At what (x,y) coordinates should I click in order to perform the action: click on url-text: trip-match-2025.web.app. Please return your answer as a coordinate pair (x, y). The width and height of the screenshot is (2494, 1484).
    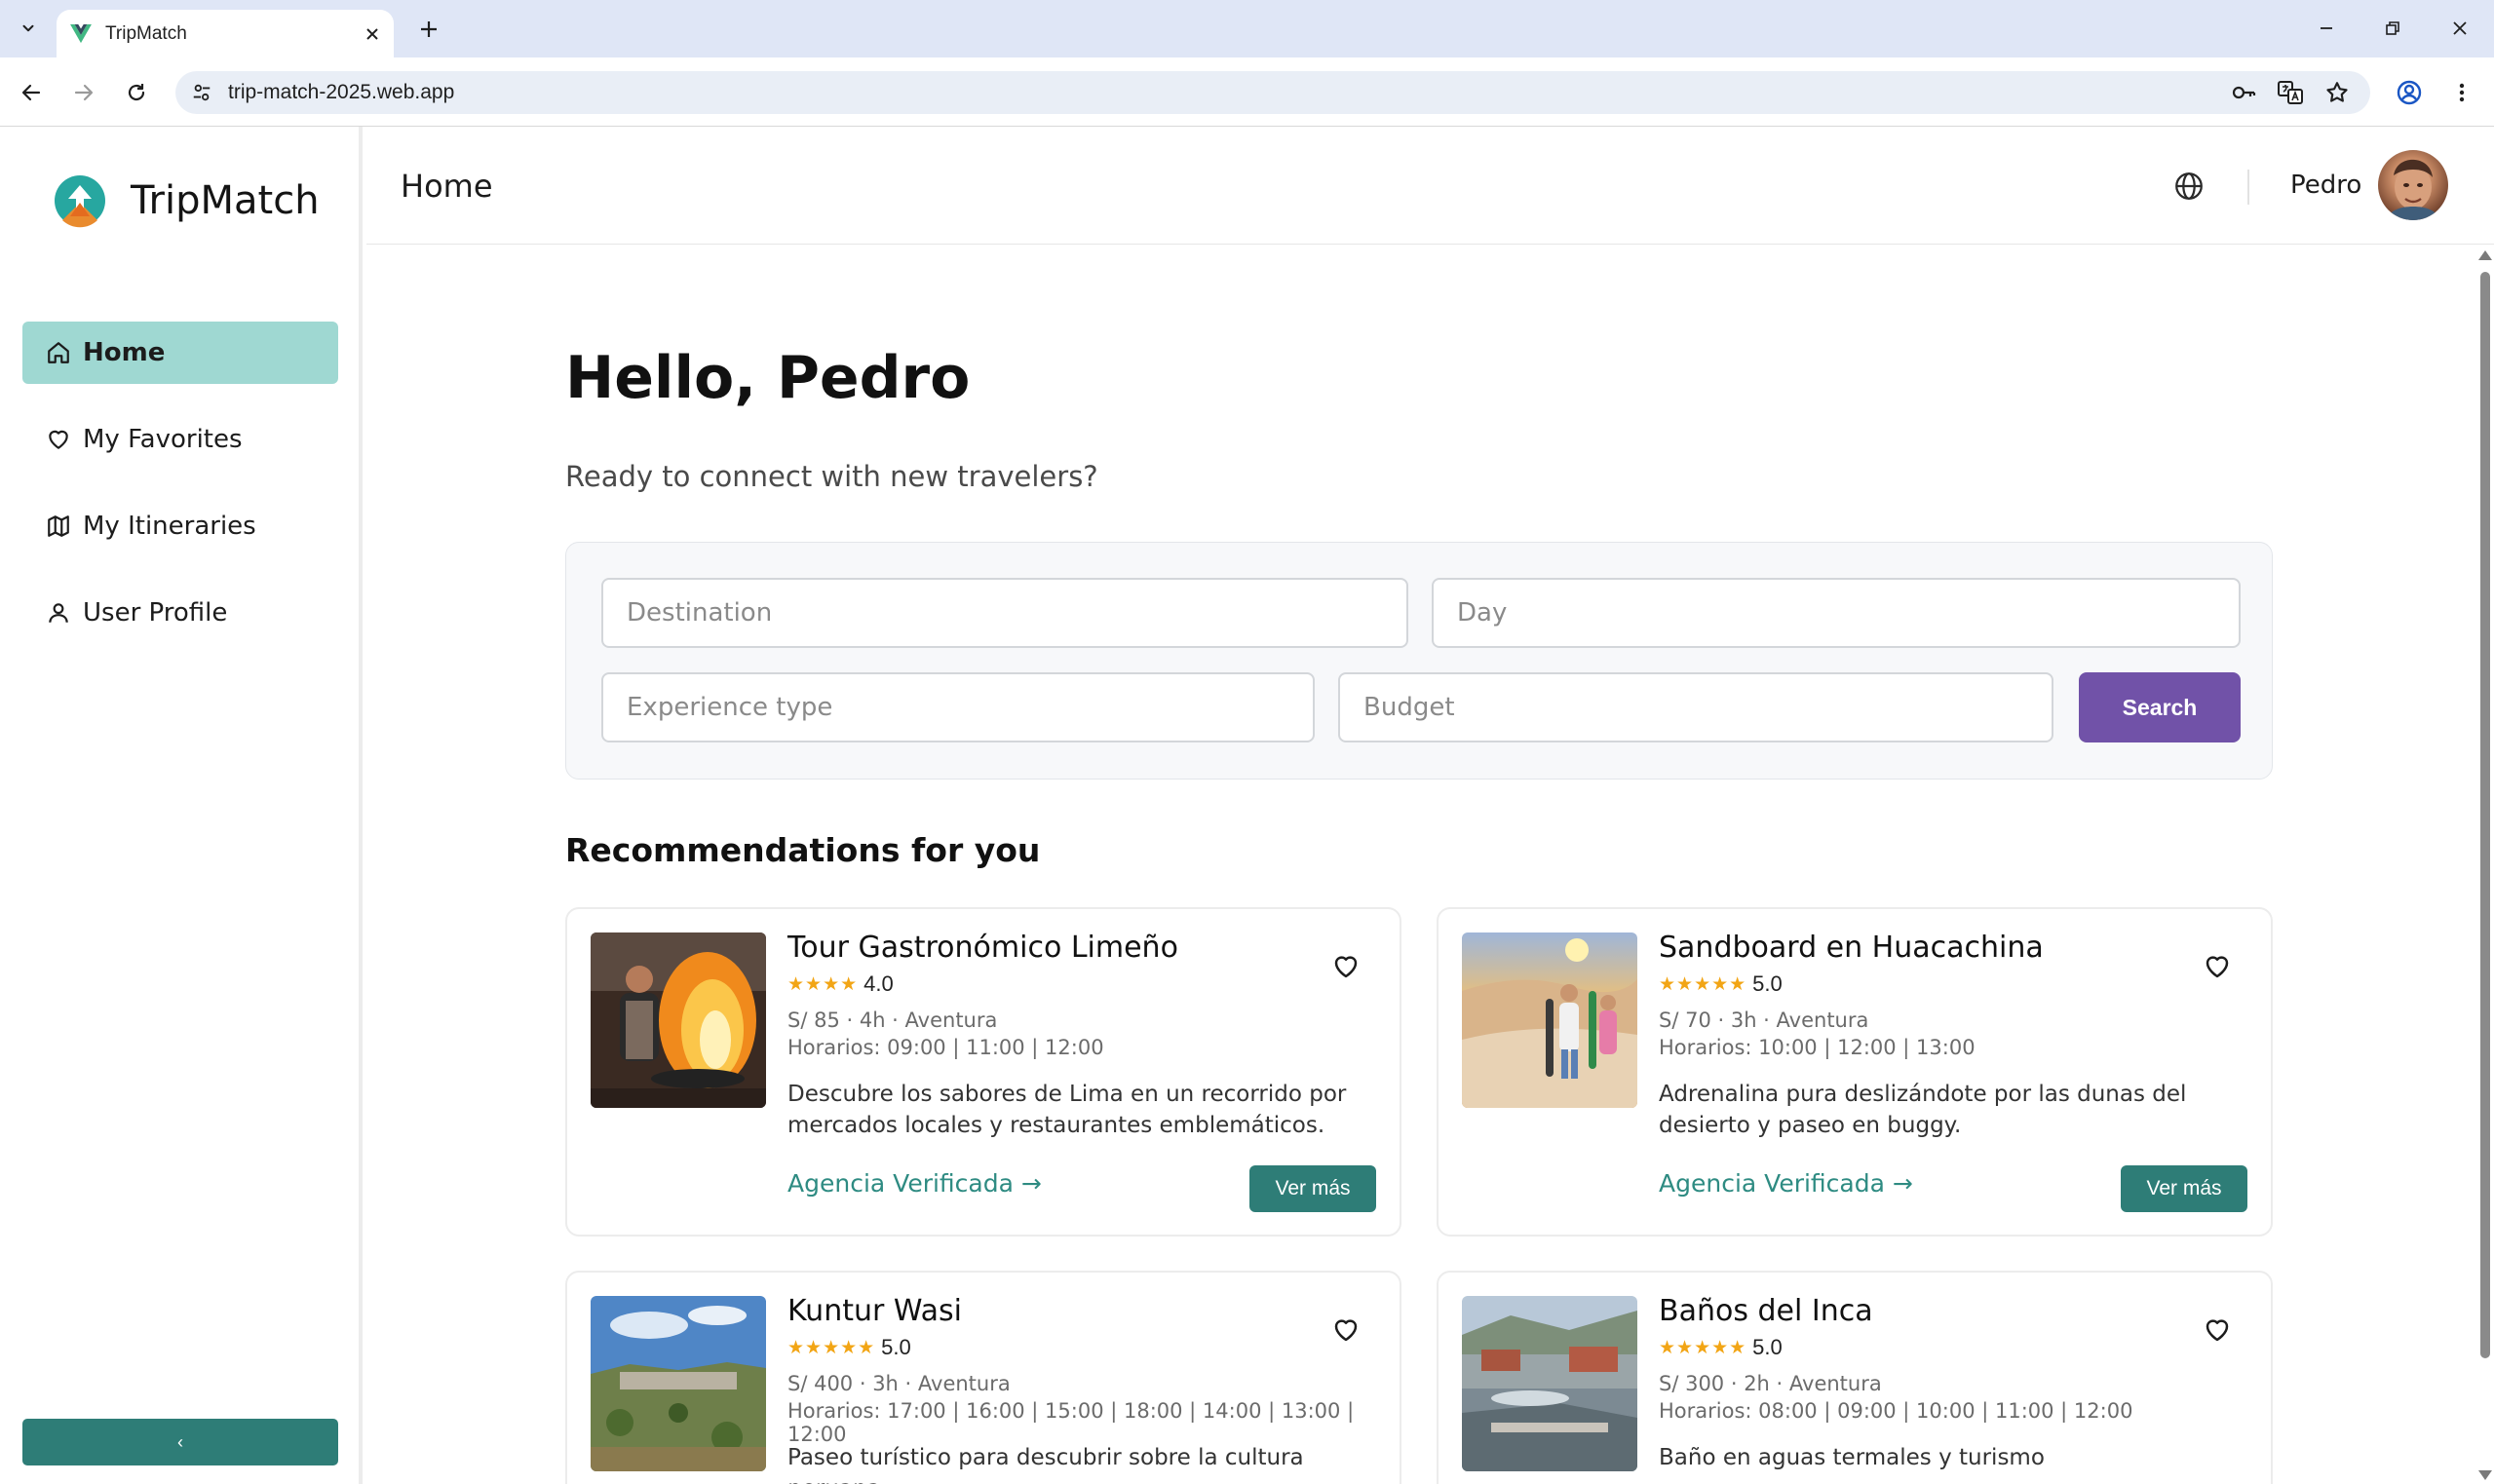
    Looking at the image, I should click on (341, 92).